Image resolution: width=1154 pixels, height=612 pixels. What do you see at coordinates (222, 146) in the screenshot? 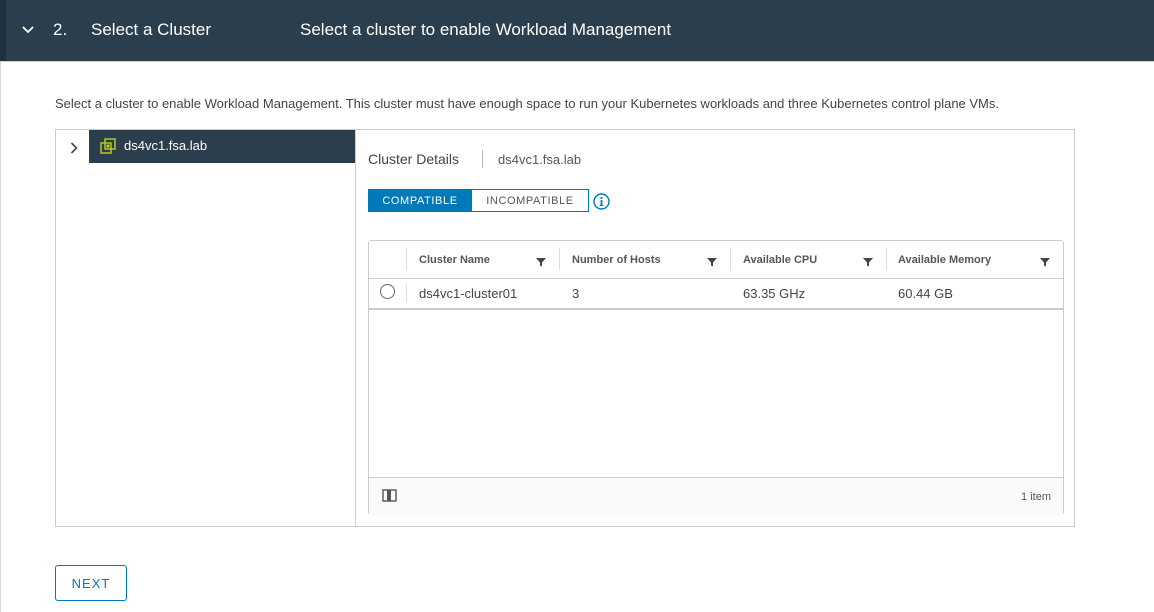
I see `tree-node-vcenter: ds4vc1.fsa.lab` at bounding box center [222, 146].